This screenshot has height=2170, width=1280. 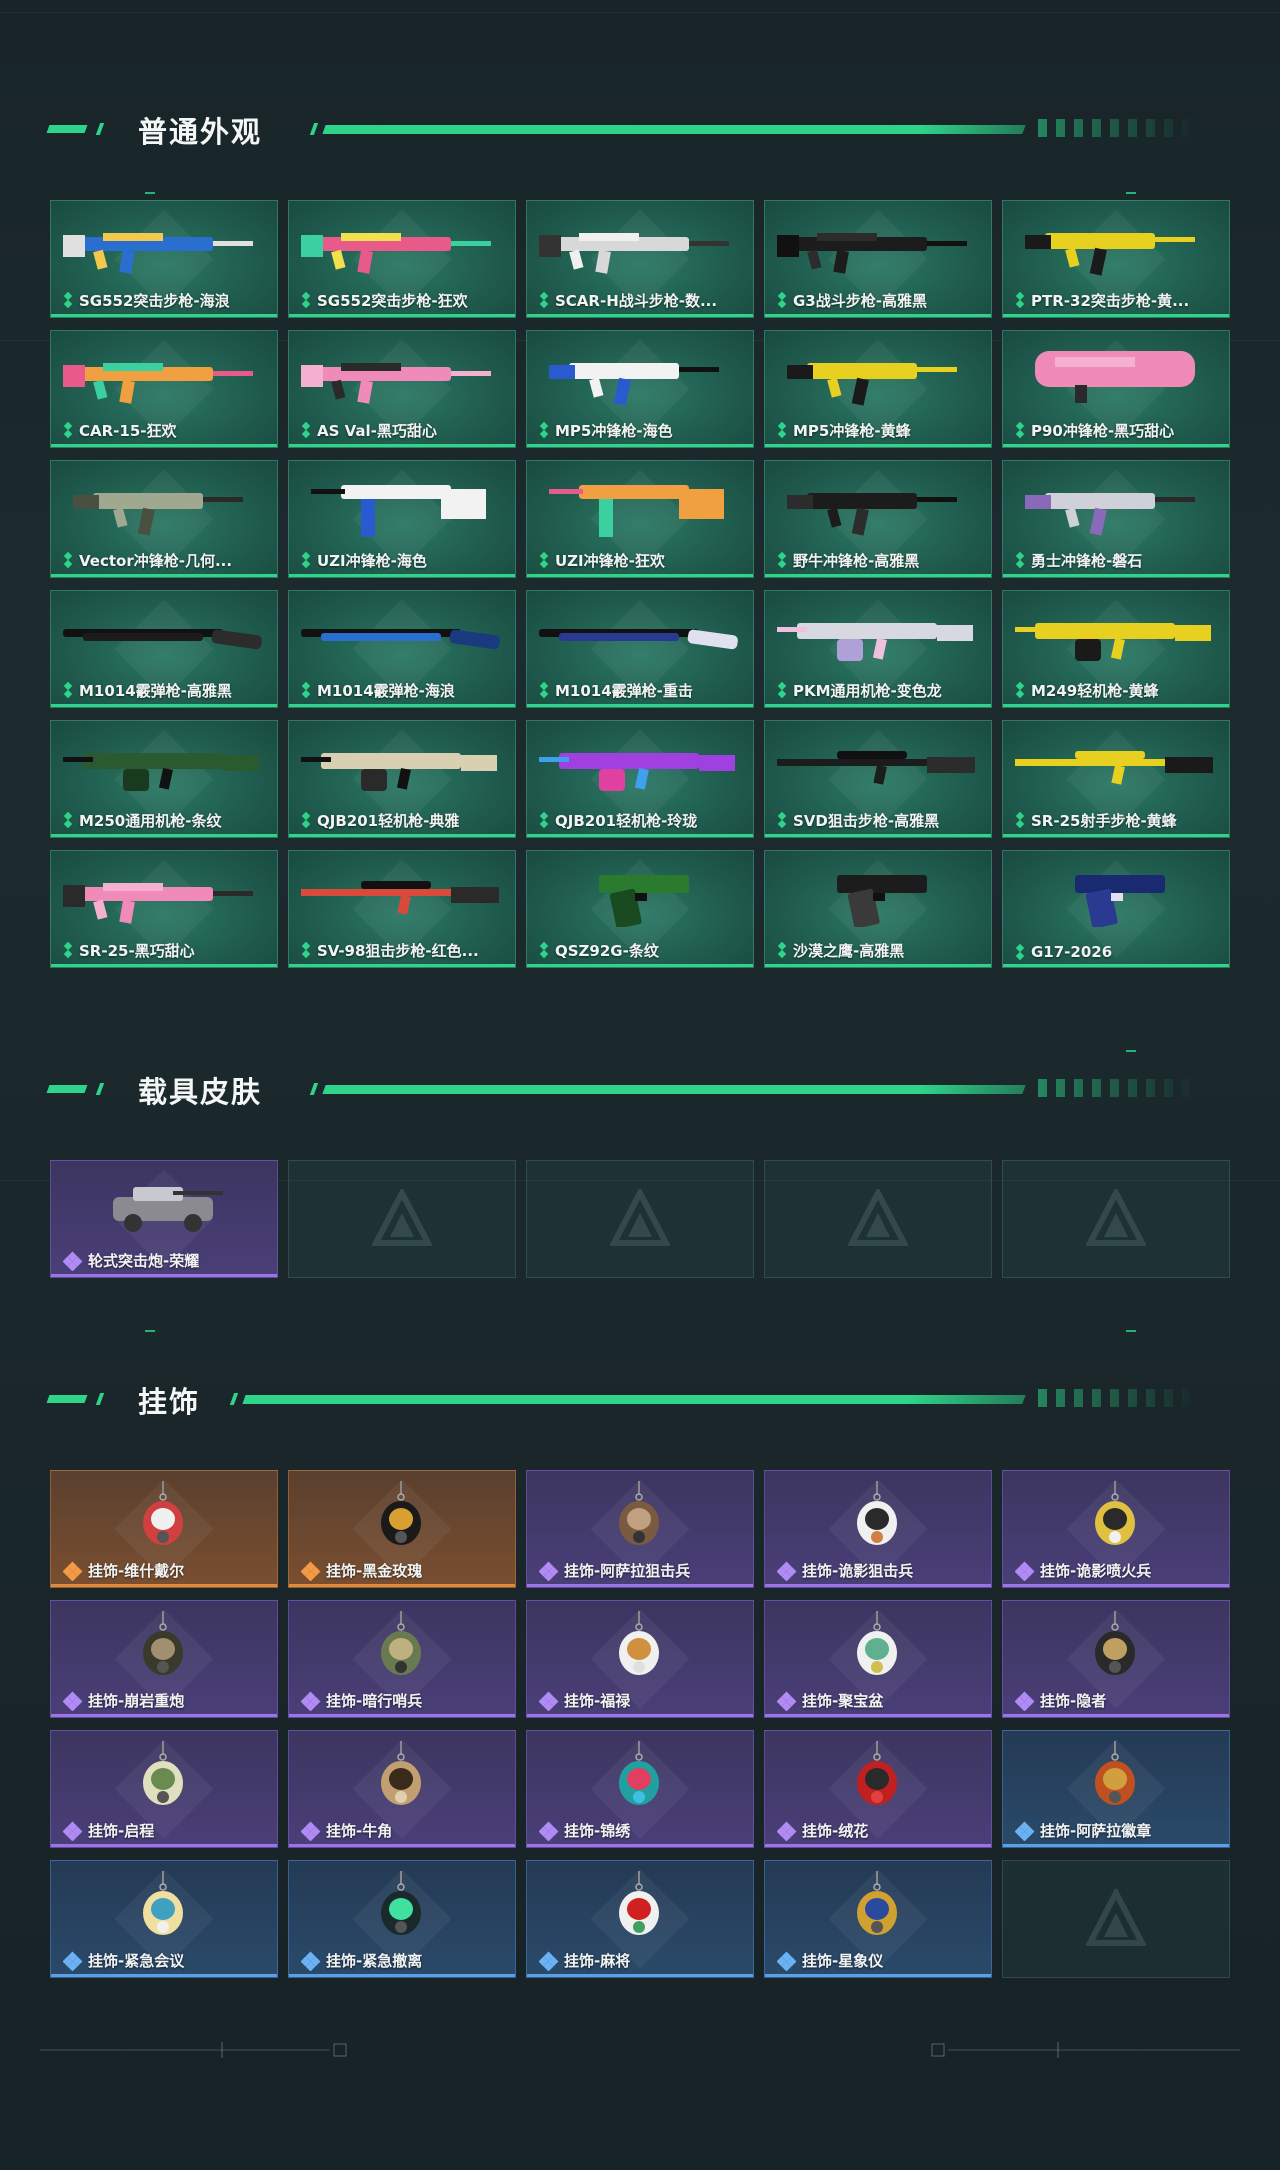 I want to click on item-label-row: 挂饰-牛角, so click(x=404, y=1830).